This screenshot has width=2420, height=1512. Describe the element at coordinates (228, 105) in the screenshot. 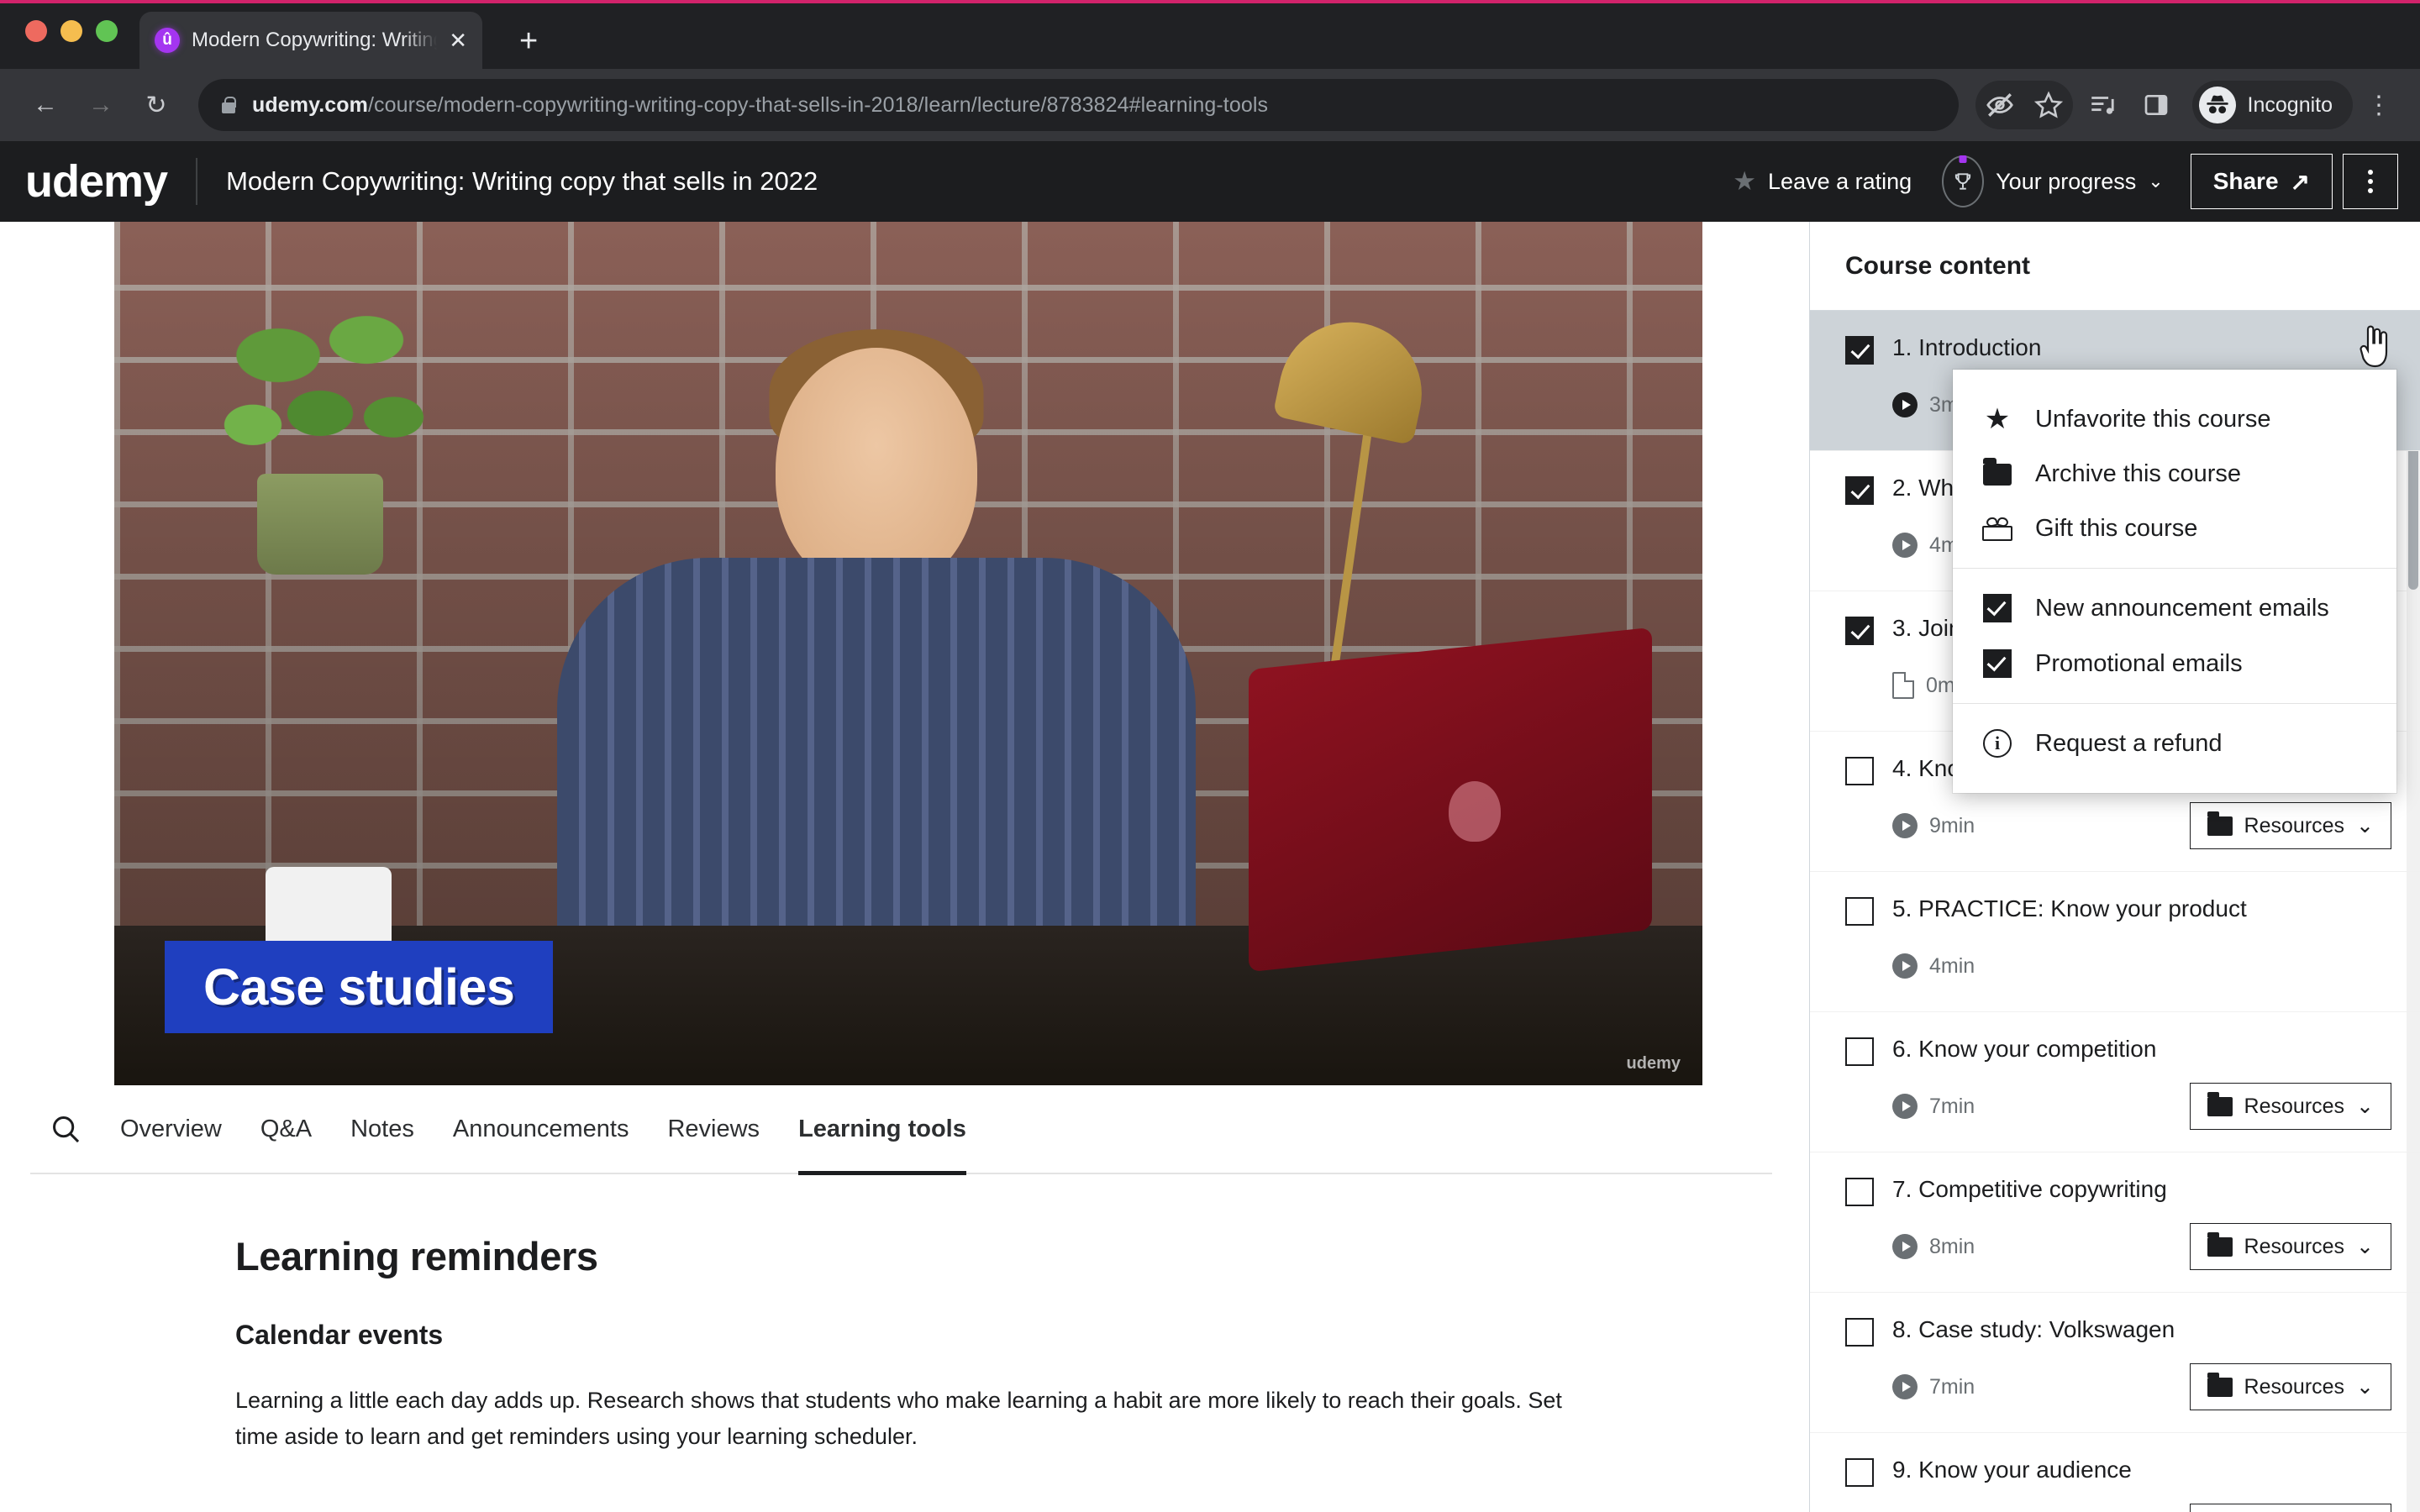

I see `lock-icon` at that location.